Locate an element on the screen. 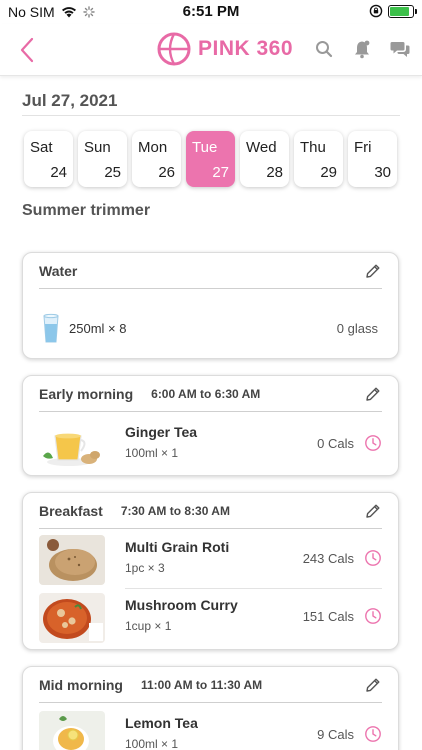  search-icon is located at coordinates (324, 49).